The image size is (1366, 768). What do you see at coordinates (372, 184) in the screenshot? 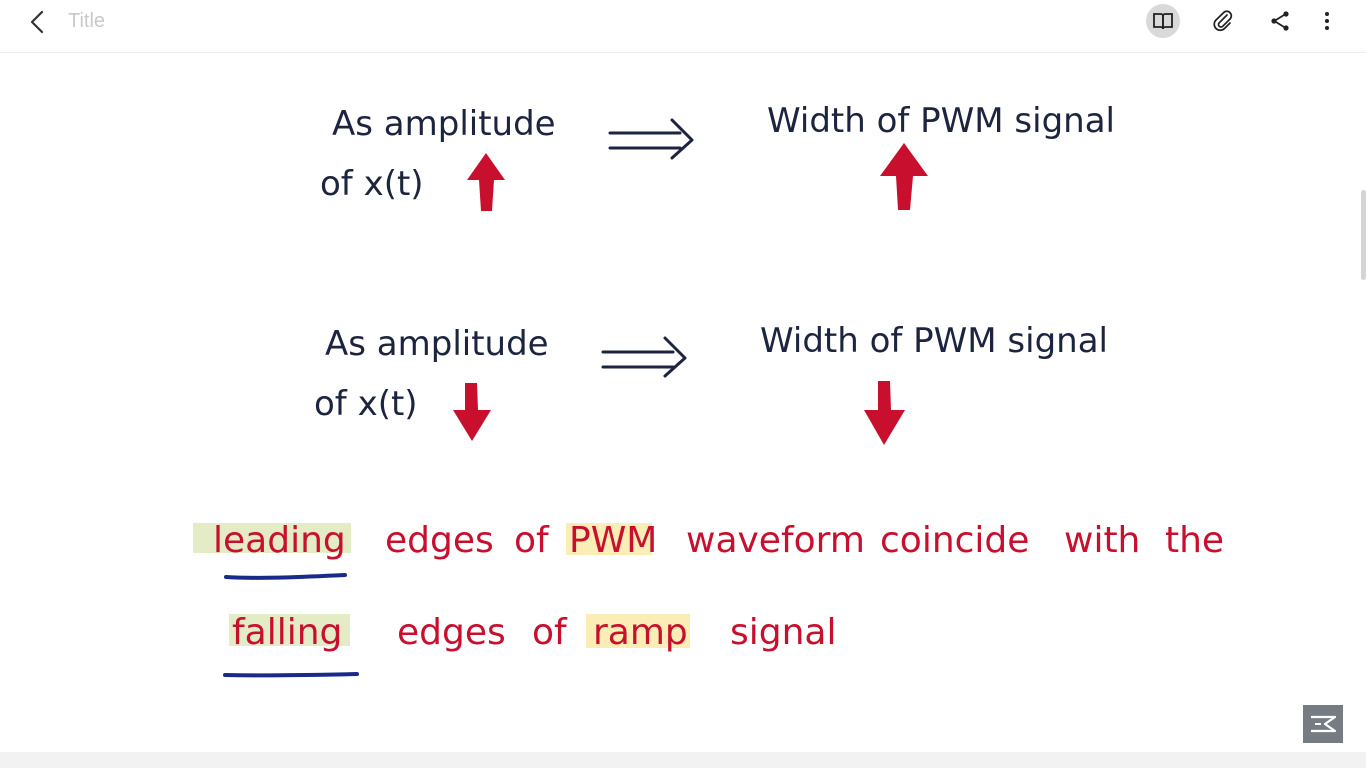
I see `block1-left-line2: of x(t)` at bounding box center [372, 184].